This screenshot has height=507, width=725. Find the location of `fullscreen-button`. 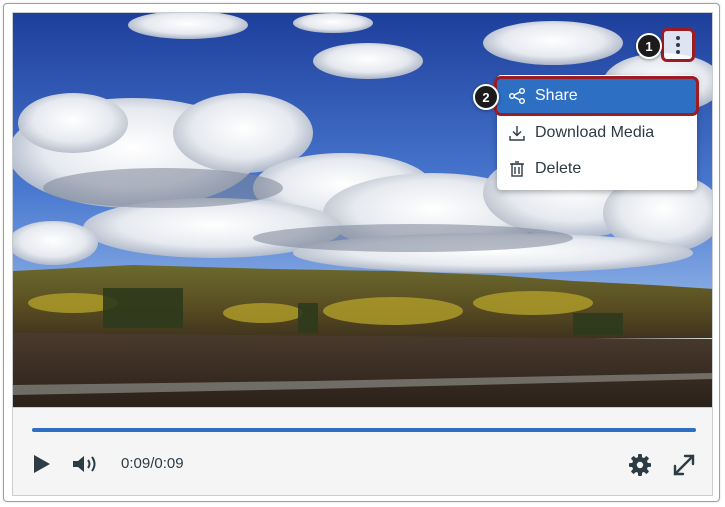

fullscreen-button is located at coordinates (684, 465).